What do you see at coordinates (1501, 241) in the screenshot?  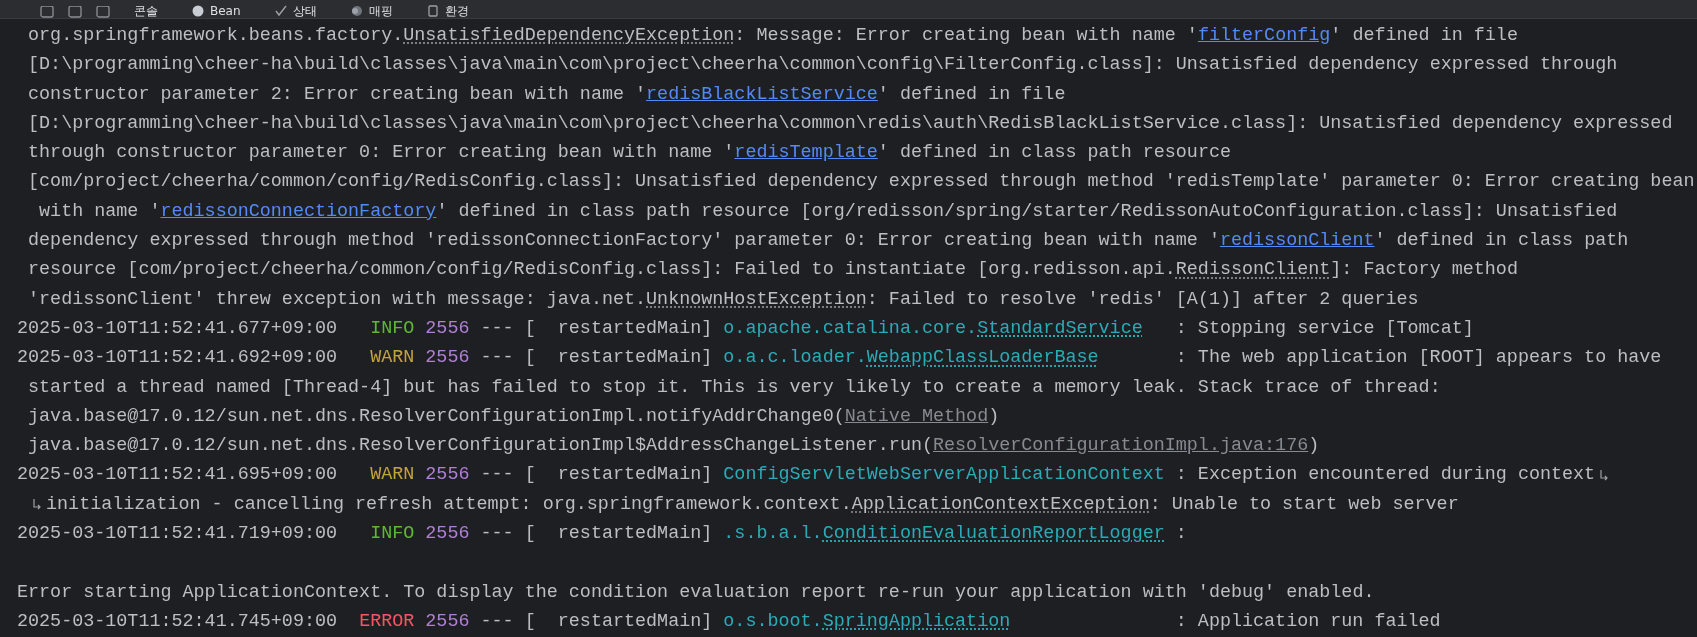 I see `log-text: ' defined in class path` at bounding box center [1501, 241].